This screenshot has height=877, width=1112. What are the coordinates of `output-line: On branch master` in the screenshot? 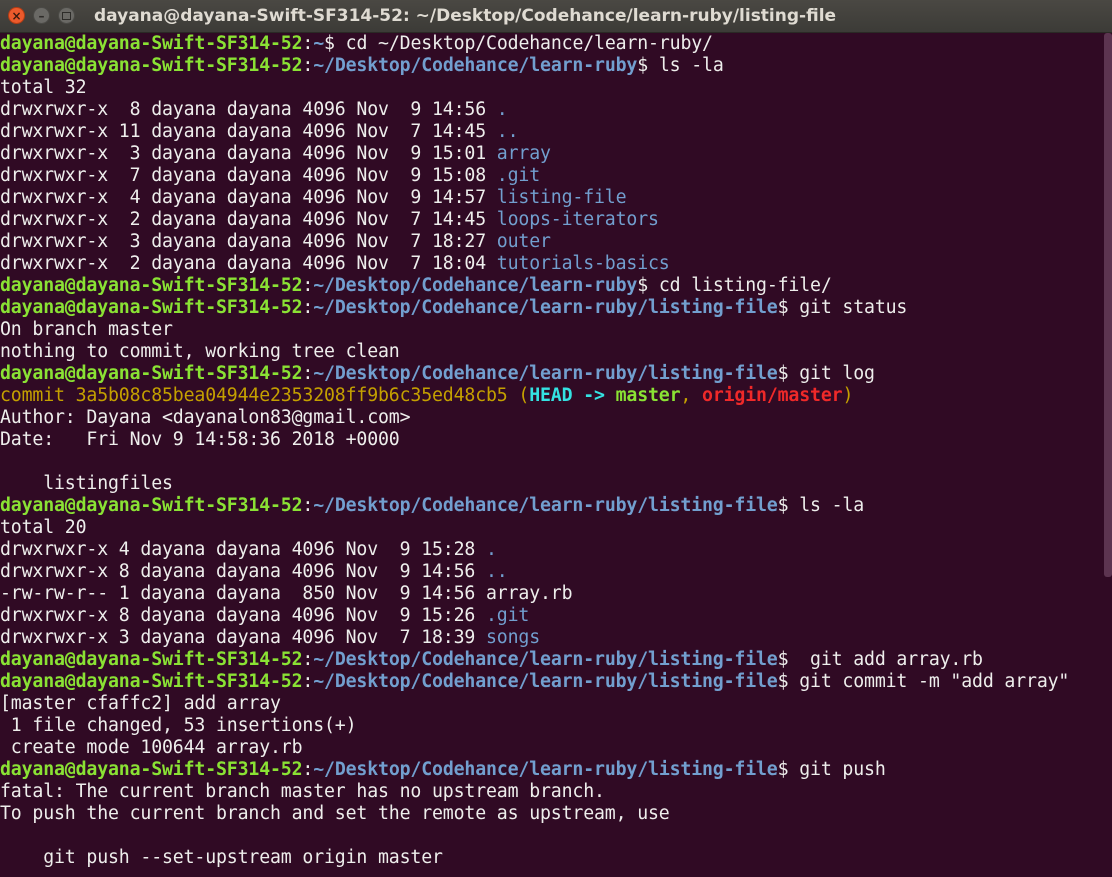 It's located at (86, 329).